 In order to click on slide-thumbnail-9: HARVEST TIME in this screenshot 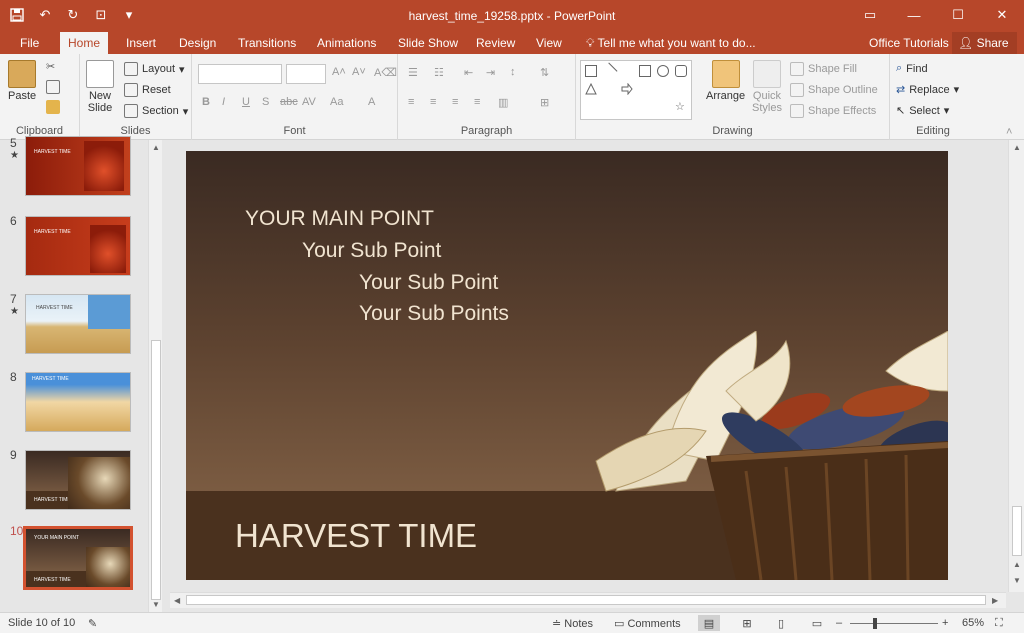, I will do `click(78, 480)`.